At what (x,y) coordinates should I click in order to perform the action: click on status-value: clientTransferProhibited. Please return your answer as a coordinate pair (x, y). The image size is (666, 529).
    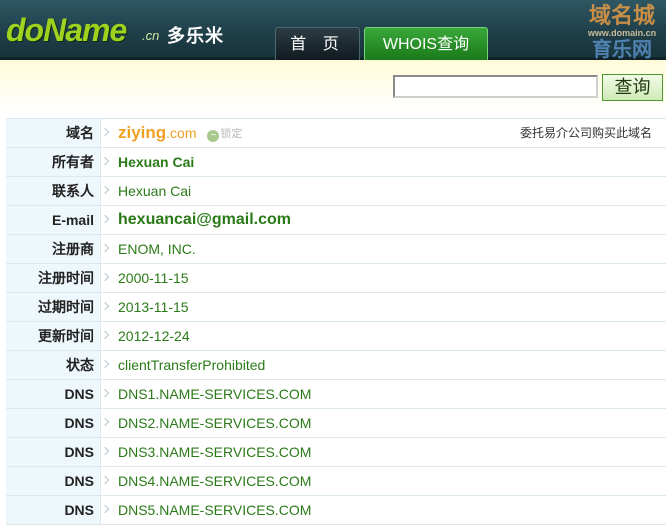
    Looking at the image, I should click on (192, 365).